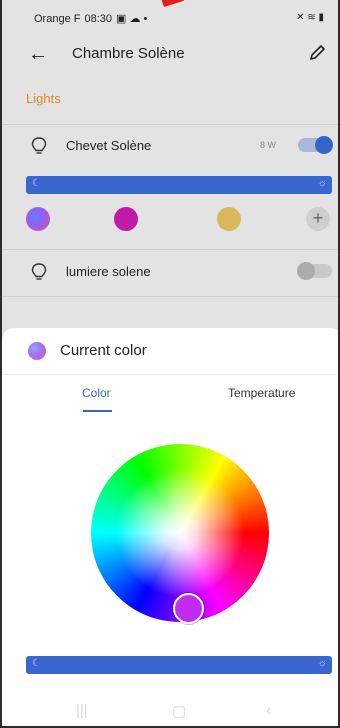 This screenshot has height=728, width=340. What do you see at coordinates (261, 393) in the screenshot?
I see `tab-temperature: Temperature` at bounding box center [261, 393].